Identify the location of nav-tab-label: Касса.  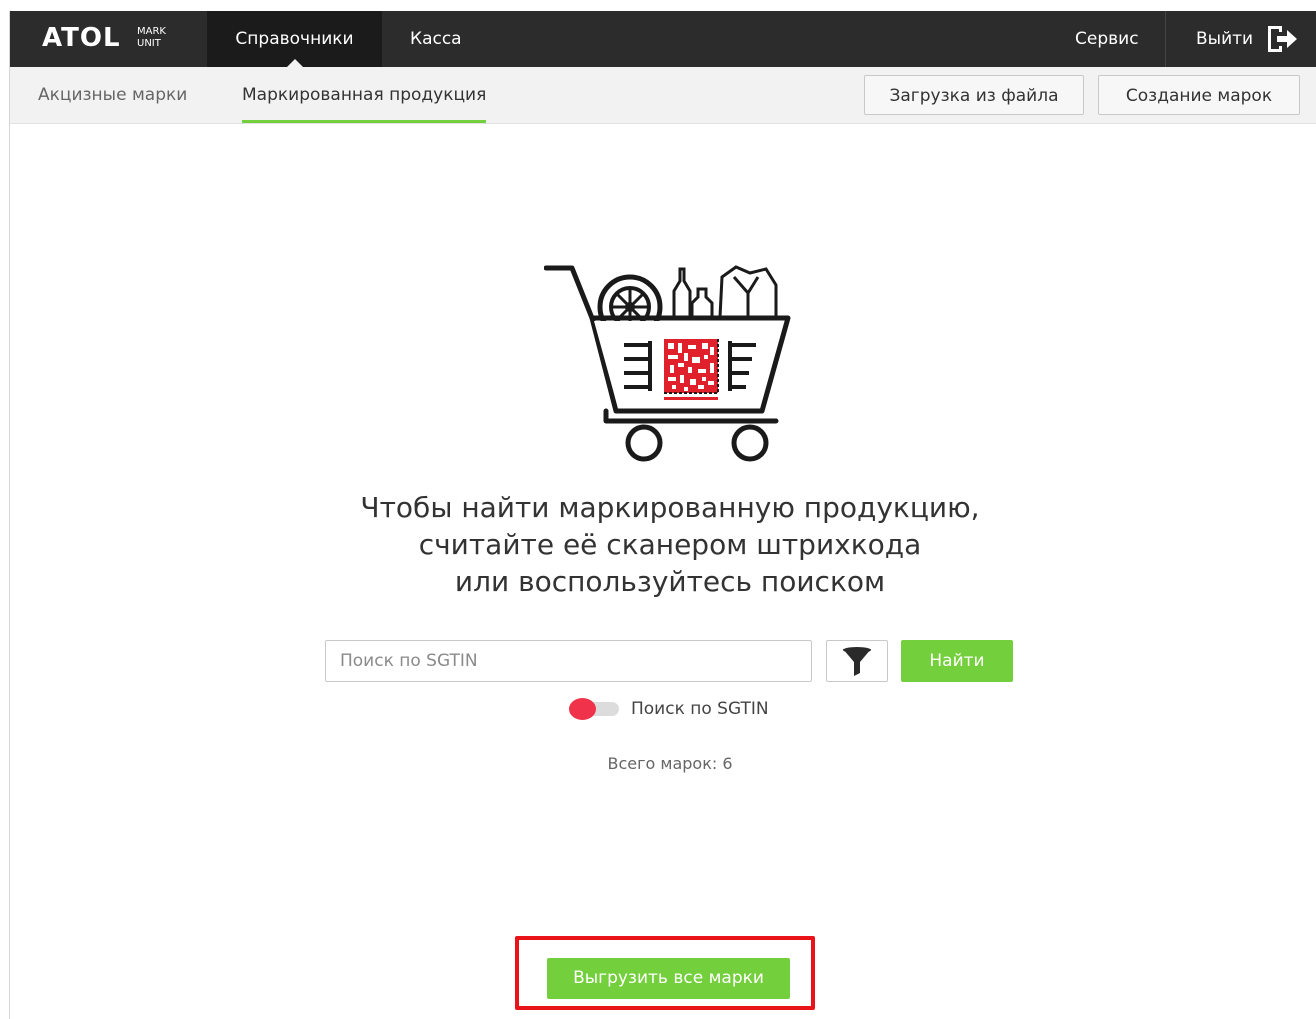
(436, 39).